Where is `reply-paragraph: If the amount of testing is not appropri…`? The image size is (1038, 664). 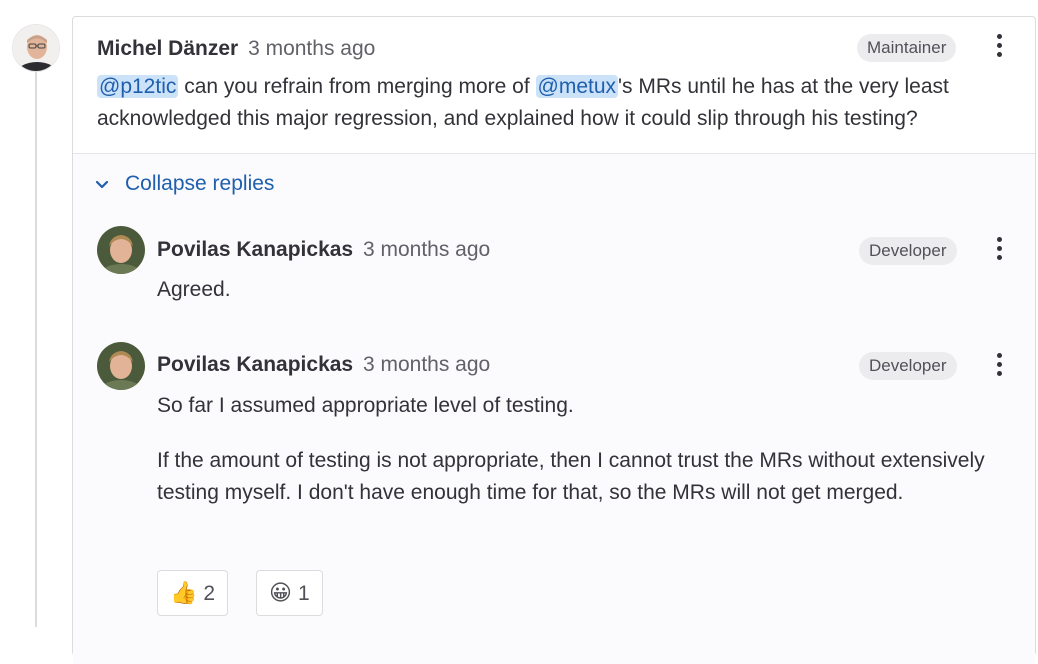 reply-paragraph: If the amount of testing is not appropri… is located at coordinates (571, 476).